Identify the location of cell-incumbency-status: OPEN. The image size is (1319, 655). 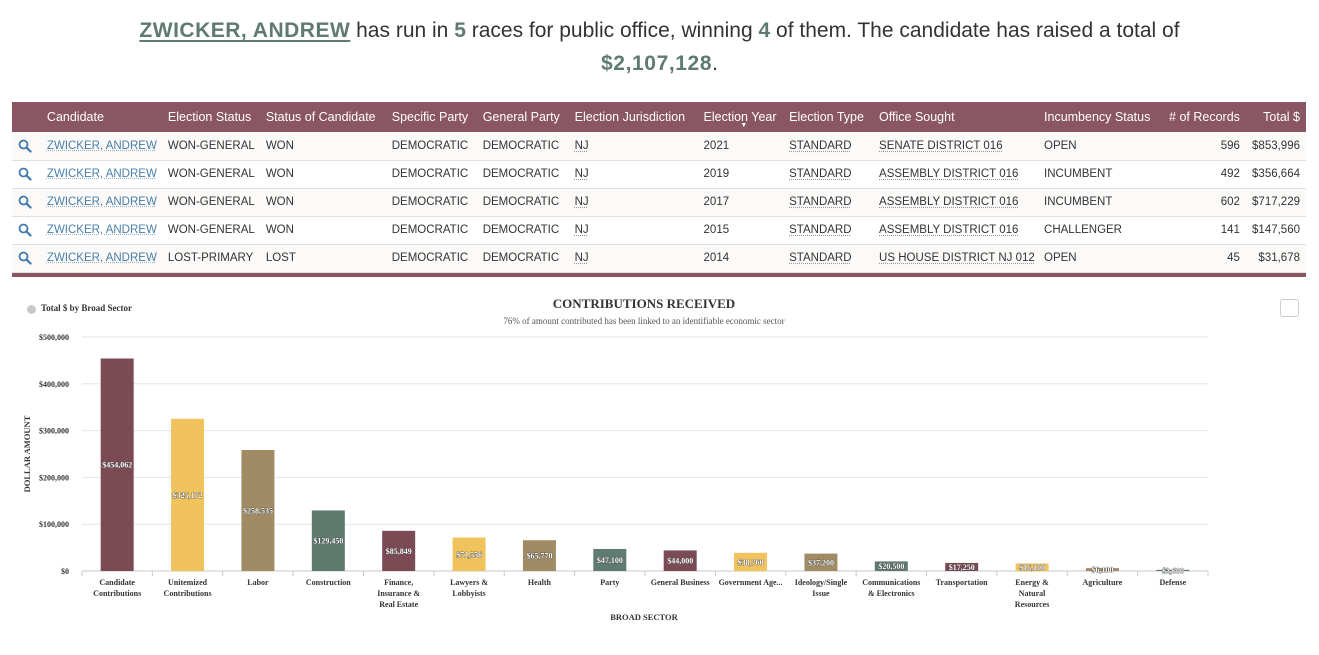
(1096, 146).